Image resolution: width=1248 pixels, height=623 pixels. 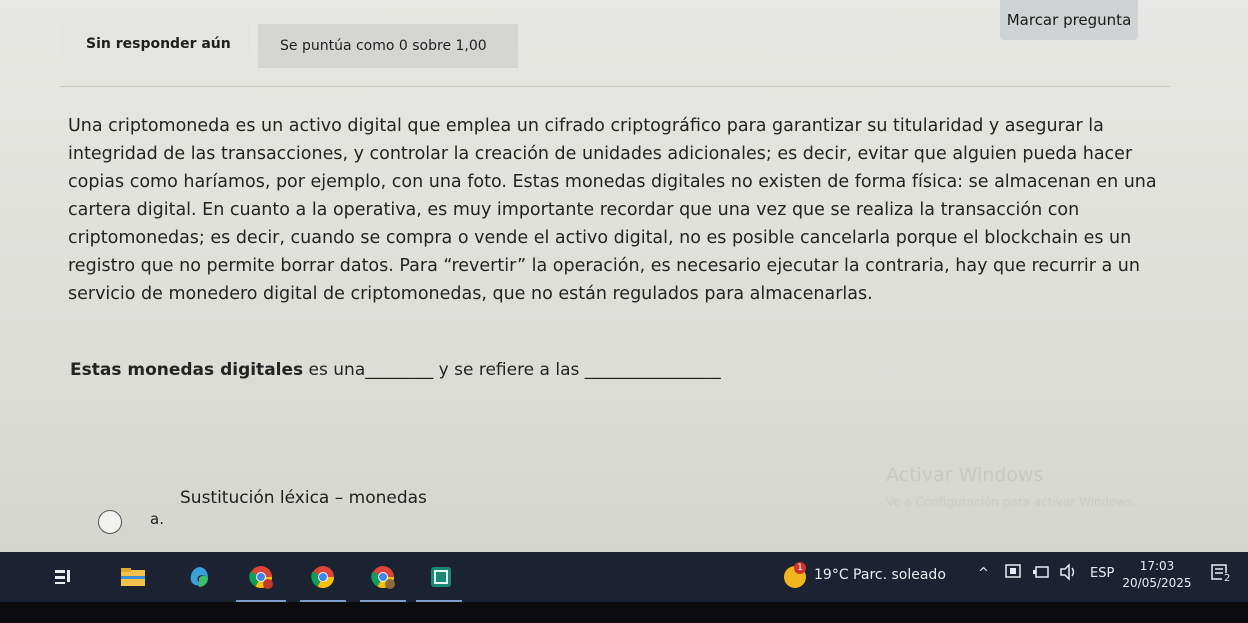 What do you see at coordinates (187, 370) in the screenshot?
I see `prompt-bold: Estas monedas digitales` at bounding box center [187, 370].